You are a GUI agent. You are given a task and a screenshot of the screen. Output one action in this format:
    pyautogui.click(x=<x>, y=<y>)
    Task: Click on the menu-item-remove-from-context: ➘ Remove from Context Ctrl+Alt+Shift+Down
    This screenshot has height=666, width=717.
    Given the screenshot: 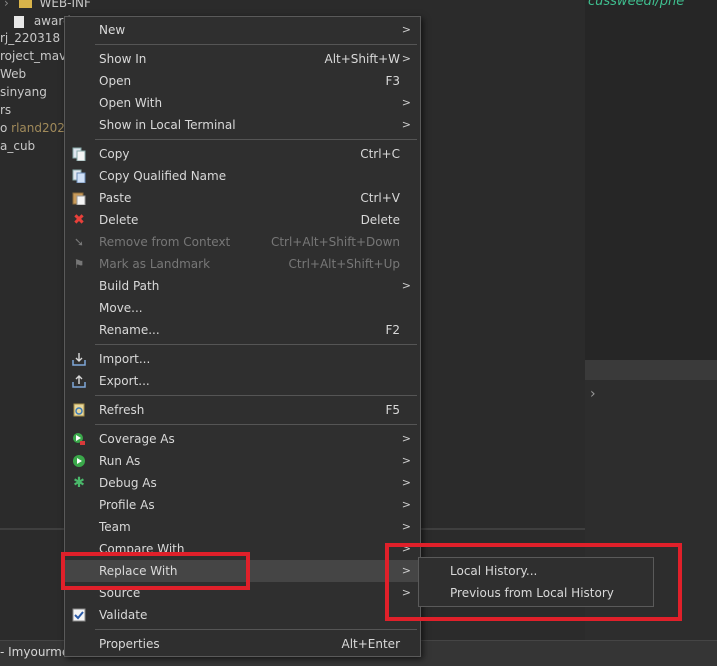 What is the action you would take?
    pyautogui.click(x=242, y=242)
    